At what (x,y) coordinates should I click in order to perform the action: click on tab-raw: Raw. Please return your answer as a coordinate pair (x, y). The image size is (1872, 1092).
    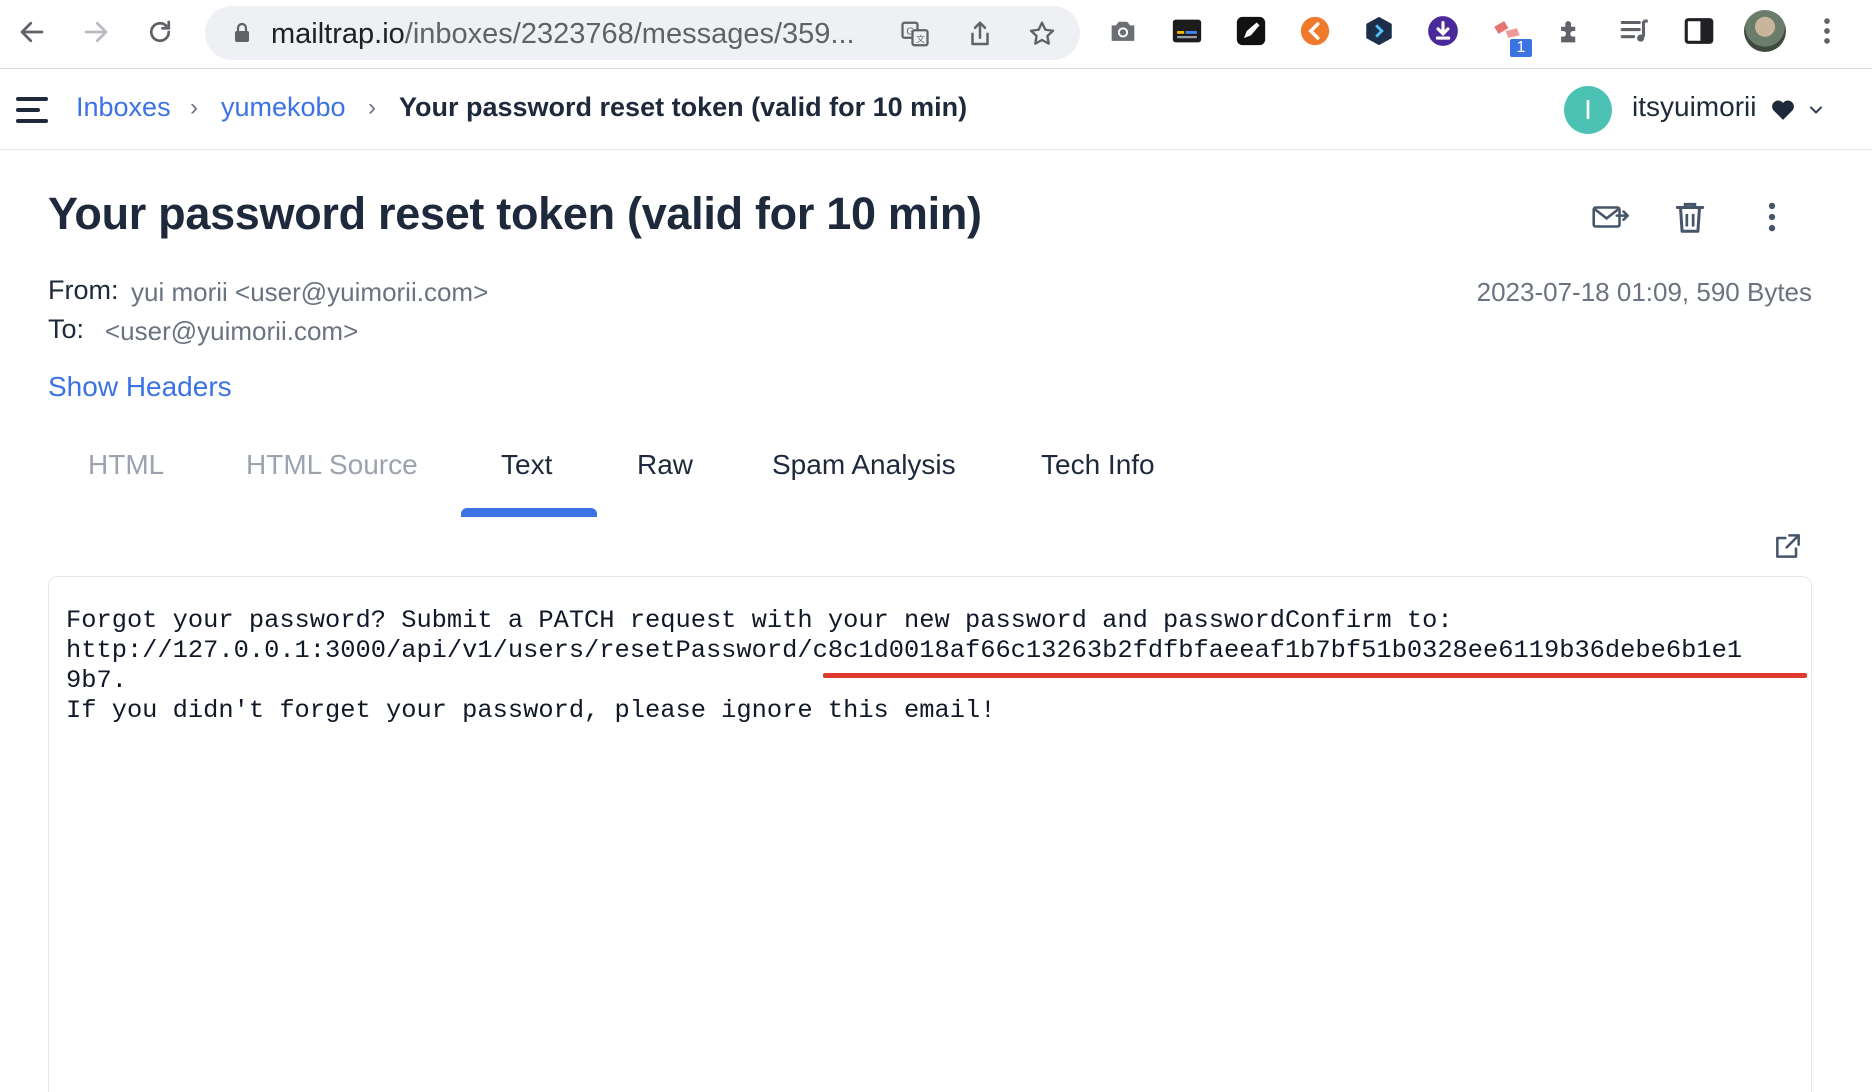
    Looking at the image, I should click on (665, 465).